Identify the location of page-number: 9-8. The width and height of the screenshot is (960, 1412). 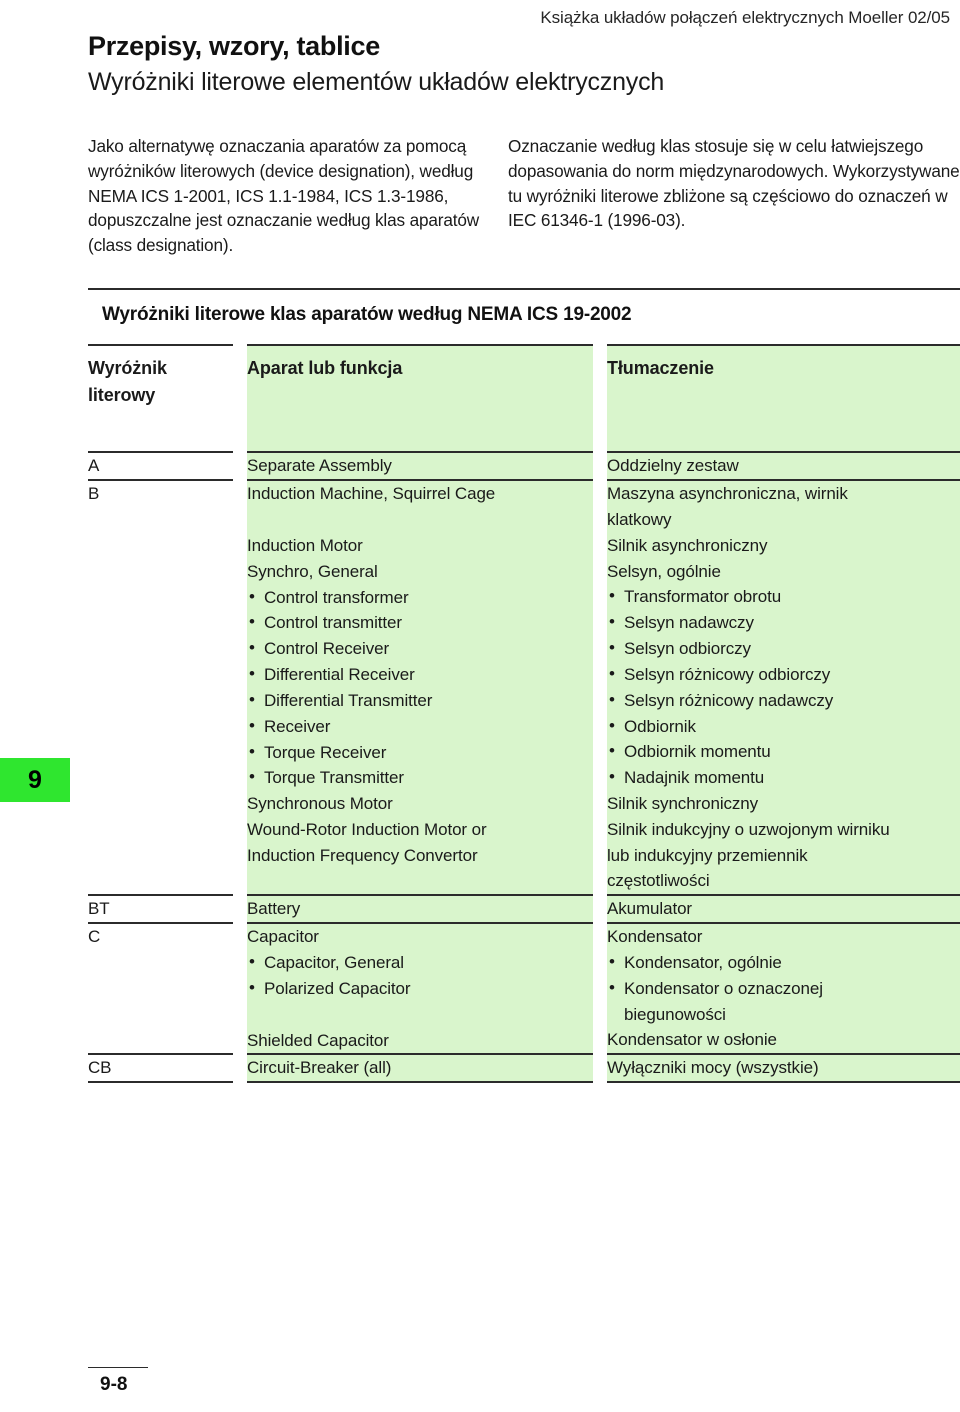
(114, 1384).